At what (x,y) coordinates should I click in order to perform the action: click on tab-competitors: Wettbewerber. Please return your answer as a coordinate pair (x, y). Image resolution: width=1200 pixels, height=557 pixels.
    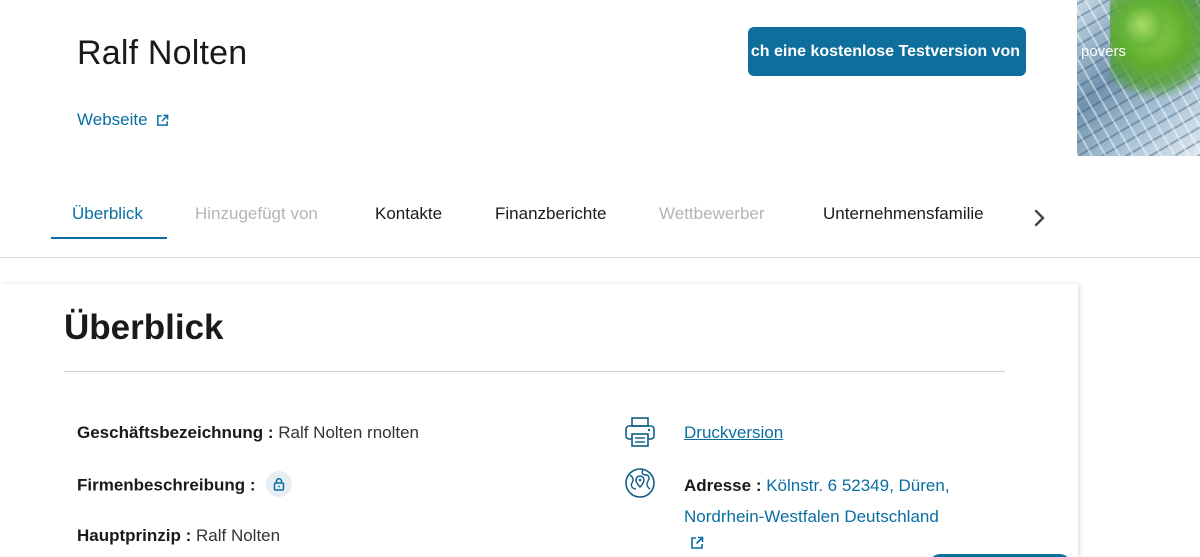
    Looking at the image, I should click on (712, 213).